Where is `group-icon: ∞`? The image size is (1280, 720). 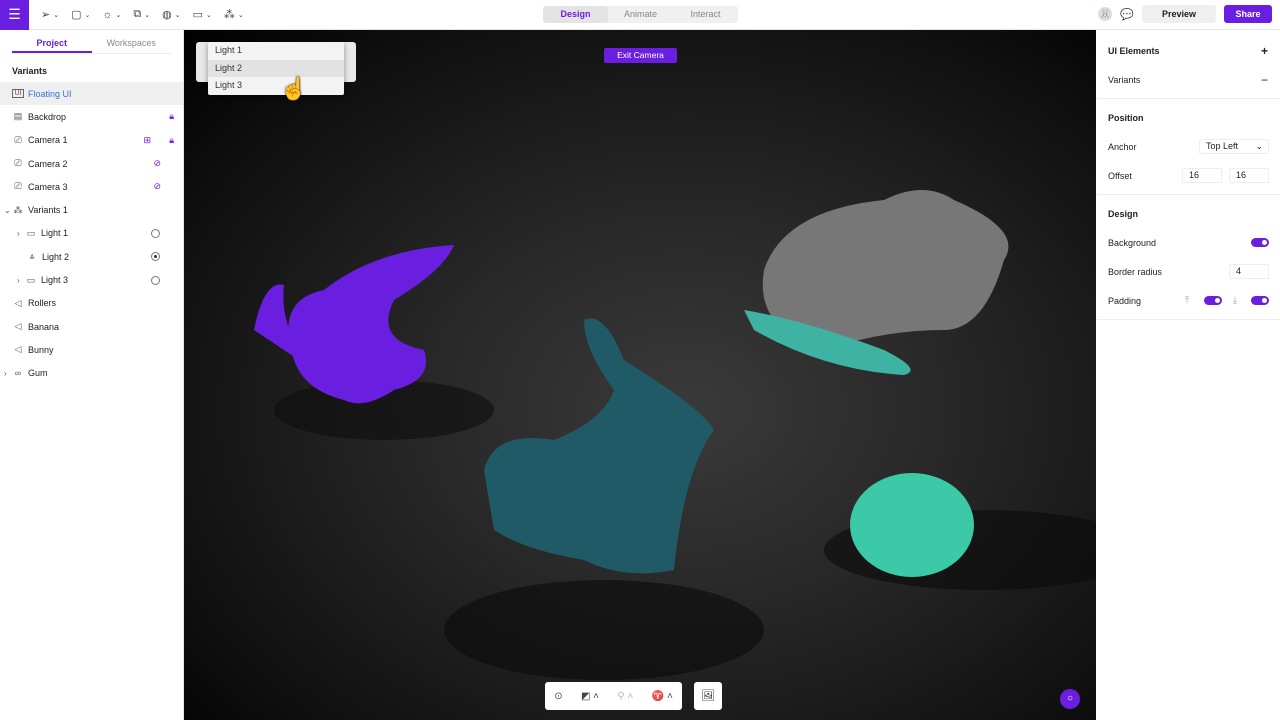 group-icon: ∞ is located at coordinates (18, 373).